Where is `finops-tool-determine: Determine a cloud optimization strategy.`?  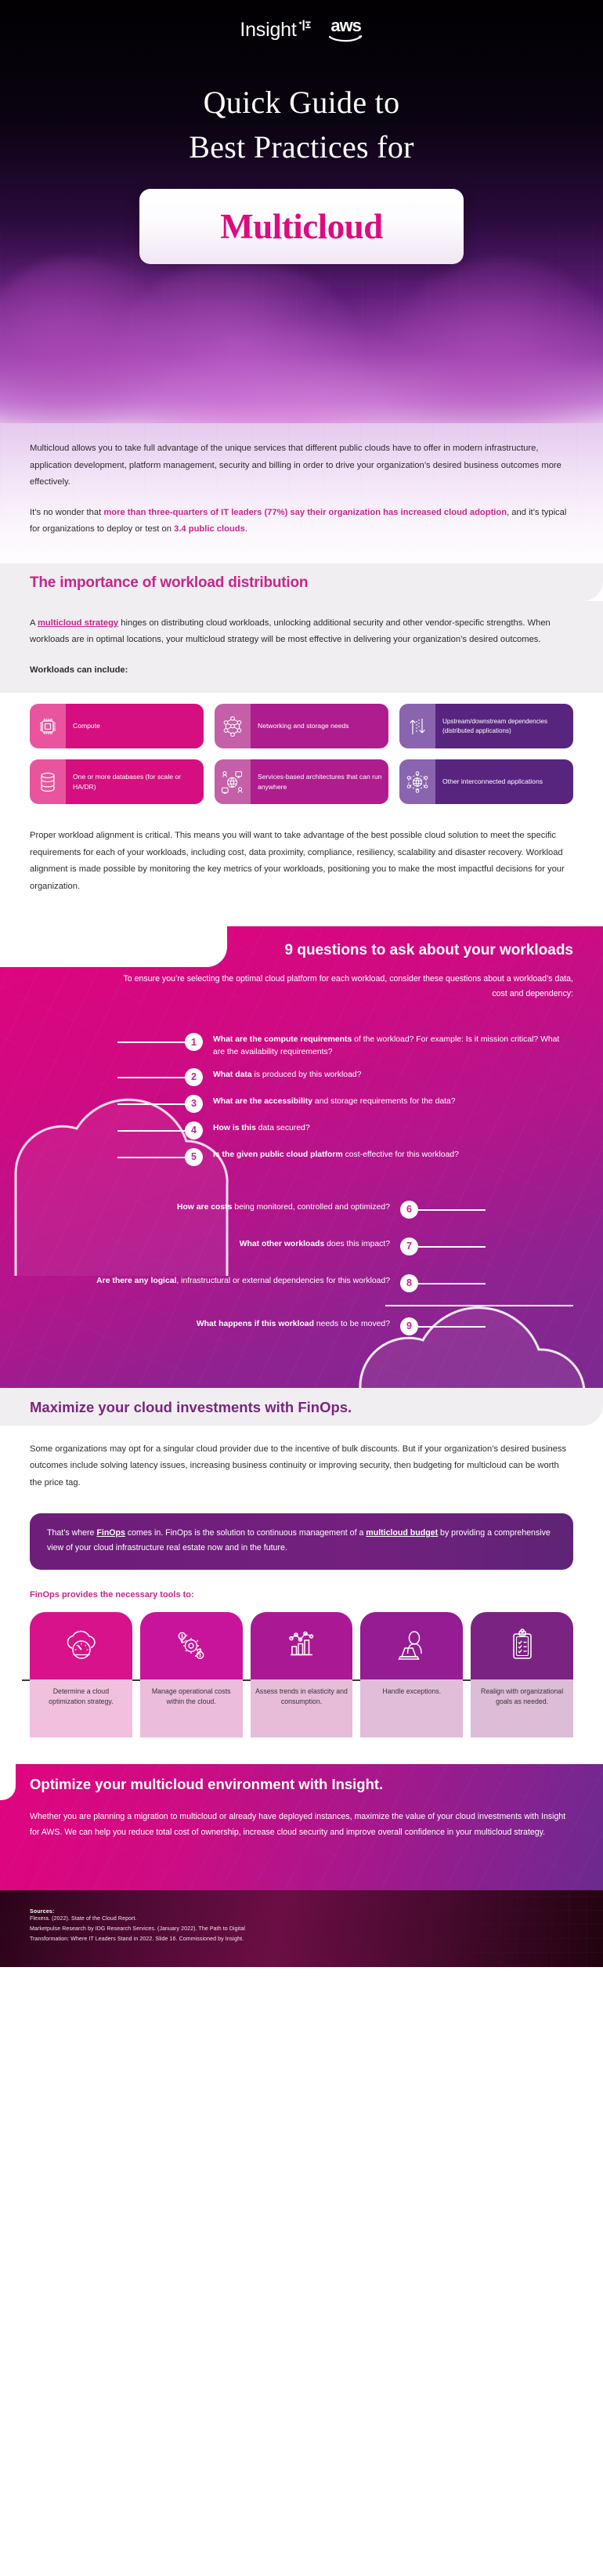
finops-tool-determine: Determine a cloud optimization strategy. is located at coordinates (81, 1674).